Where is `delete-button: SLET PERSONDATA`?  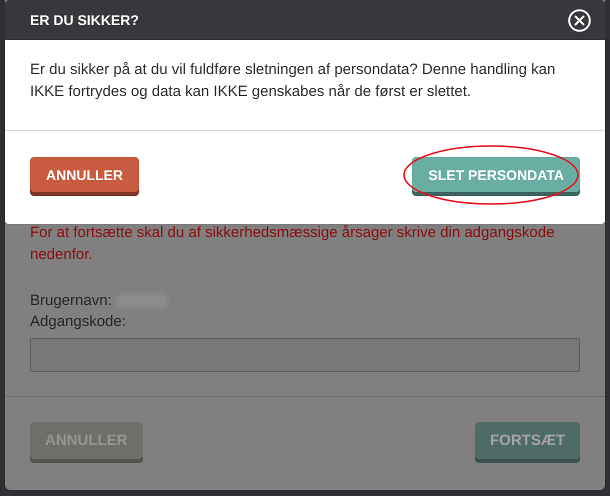
delete-button: SLET PERSONDATA is located at coordinates (496, 174).